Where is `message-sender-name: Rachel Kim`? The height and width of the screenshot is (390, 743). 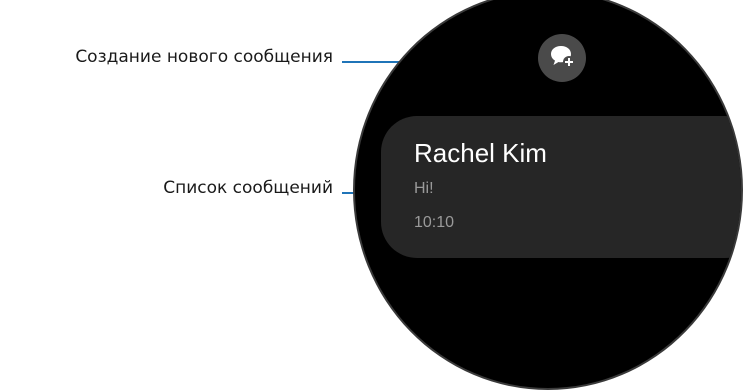 message-sender-name: Rachel Kim is located at coordinates (480, 153).